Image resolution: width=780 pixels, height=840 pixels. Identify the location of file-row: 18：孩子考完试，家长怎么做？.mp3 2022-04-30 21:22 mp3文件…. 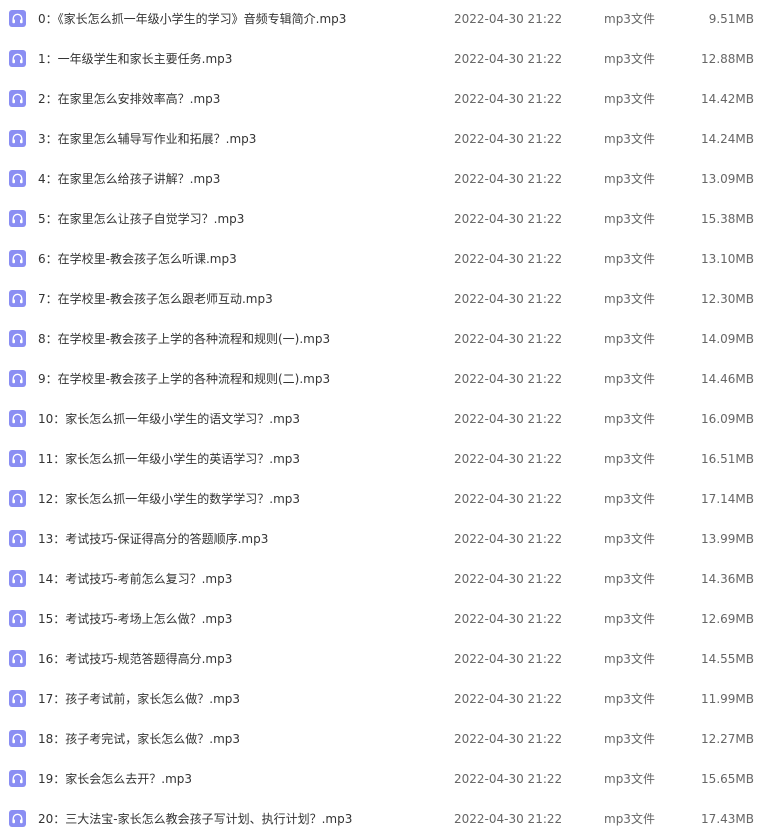
(390, 740).